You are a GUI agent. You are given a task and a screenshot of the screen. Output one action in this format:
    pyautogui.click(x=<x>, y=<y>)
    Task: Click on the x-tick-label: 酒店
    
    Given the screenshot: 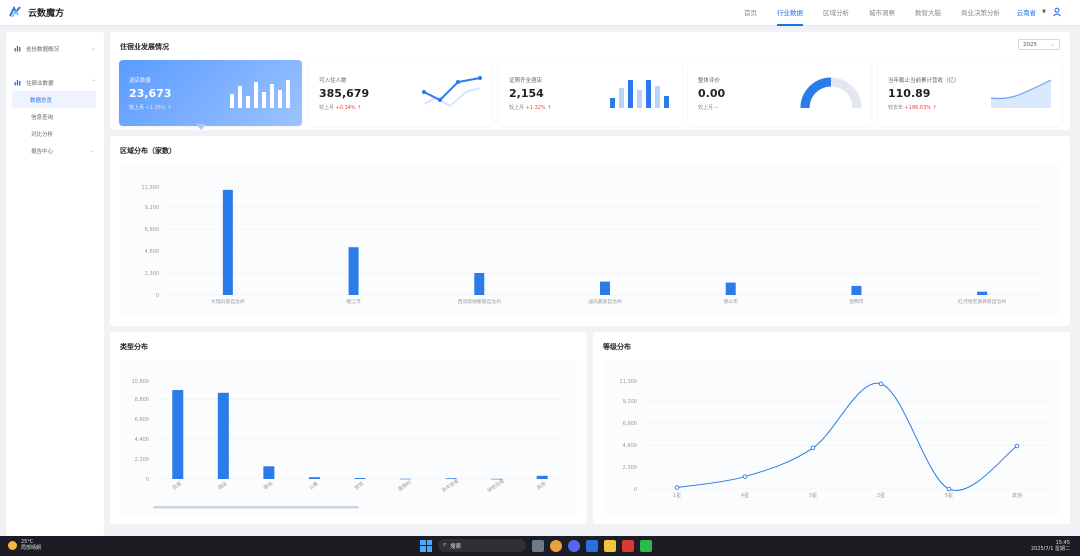 What is the action you would take?
    pyautogui.click(x=223, y=485)
    